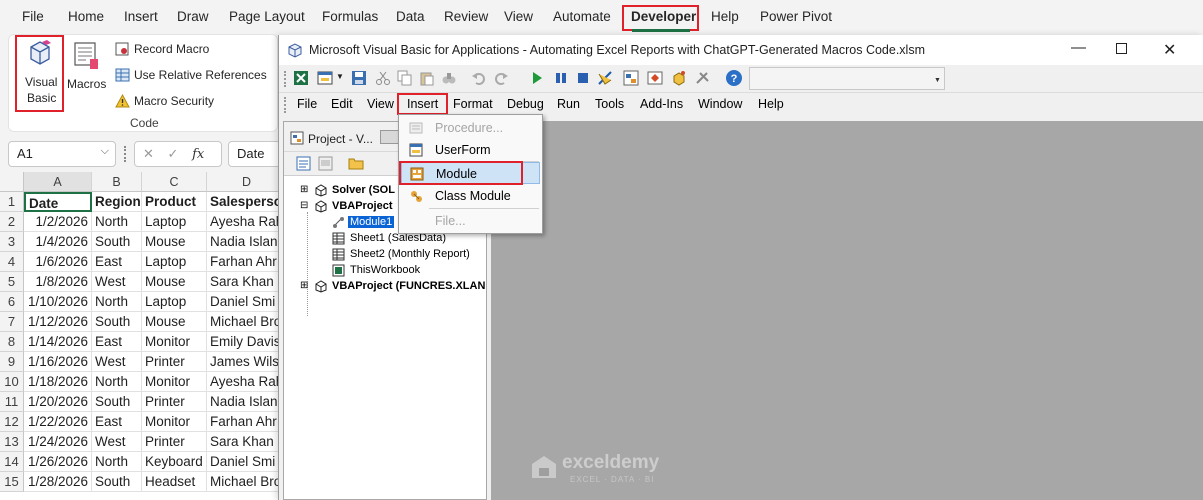 The width and height of the screenshot is (1203, 500). What do you see at coordinates (174, 242) in the screenshot?
I see `cell-c3: Mouse` at bounding box center [174, 242].